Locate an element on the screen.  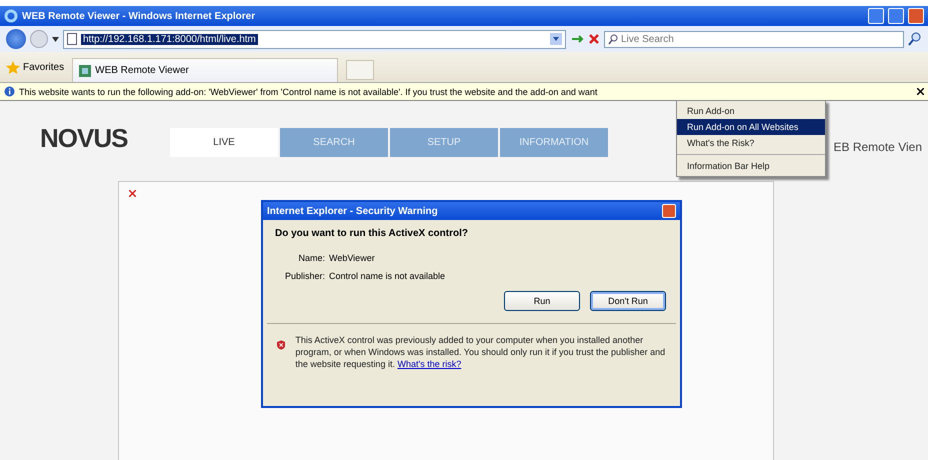
field-value: WebViewer is located at coordinates (352, 258).